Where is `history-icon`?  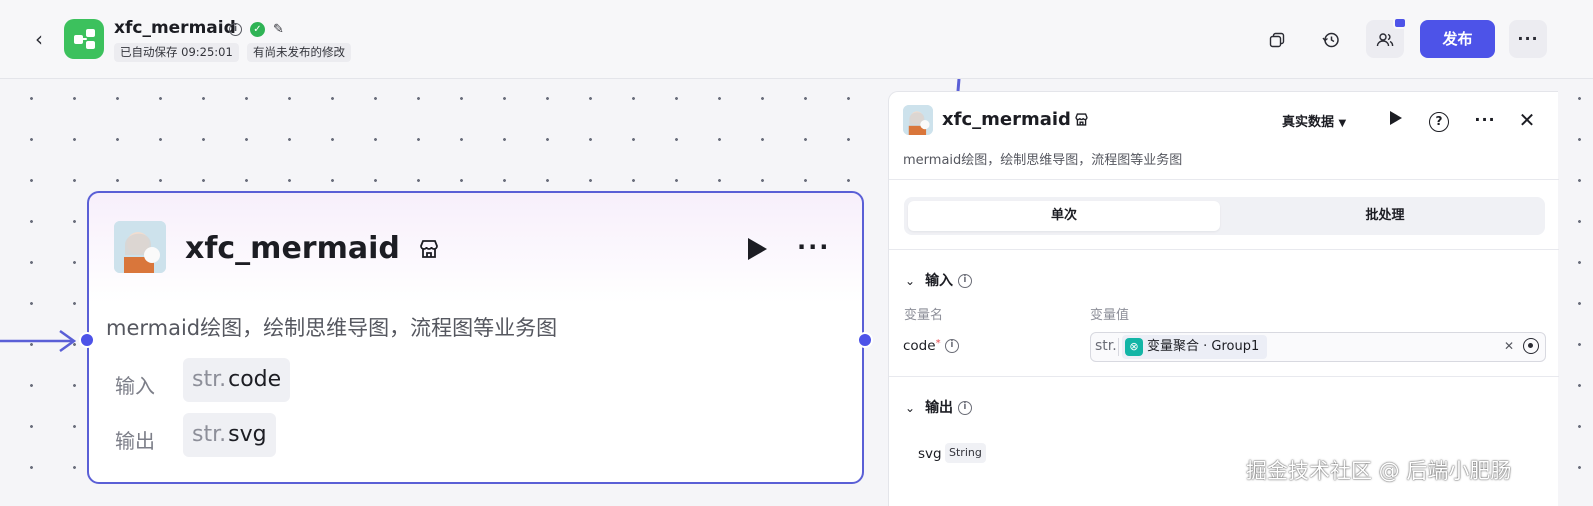
history-icon is located at coordinates (1331, 39).